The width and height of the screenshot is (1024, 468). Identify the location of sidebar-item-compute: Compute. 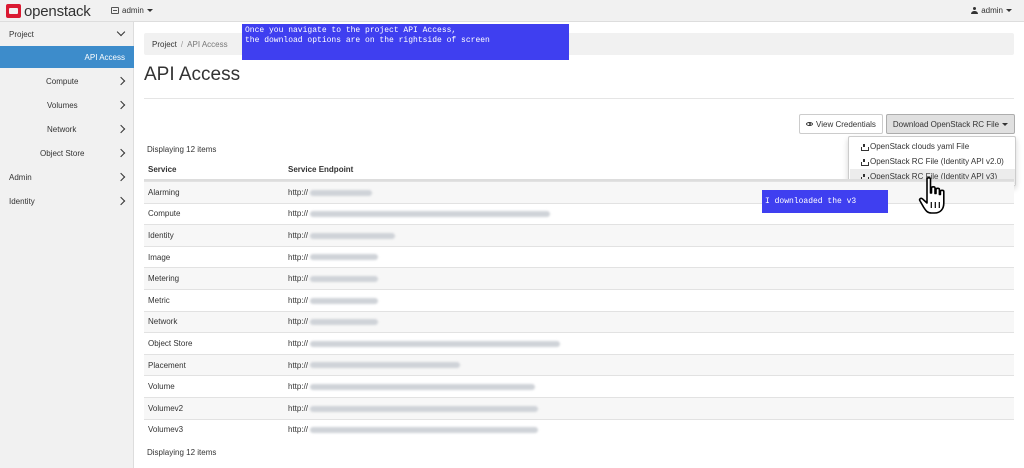
(67, 81).